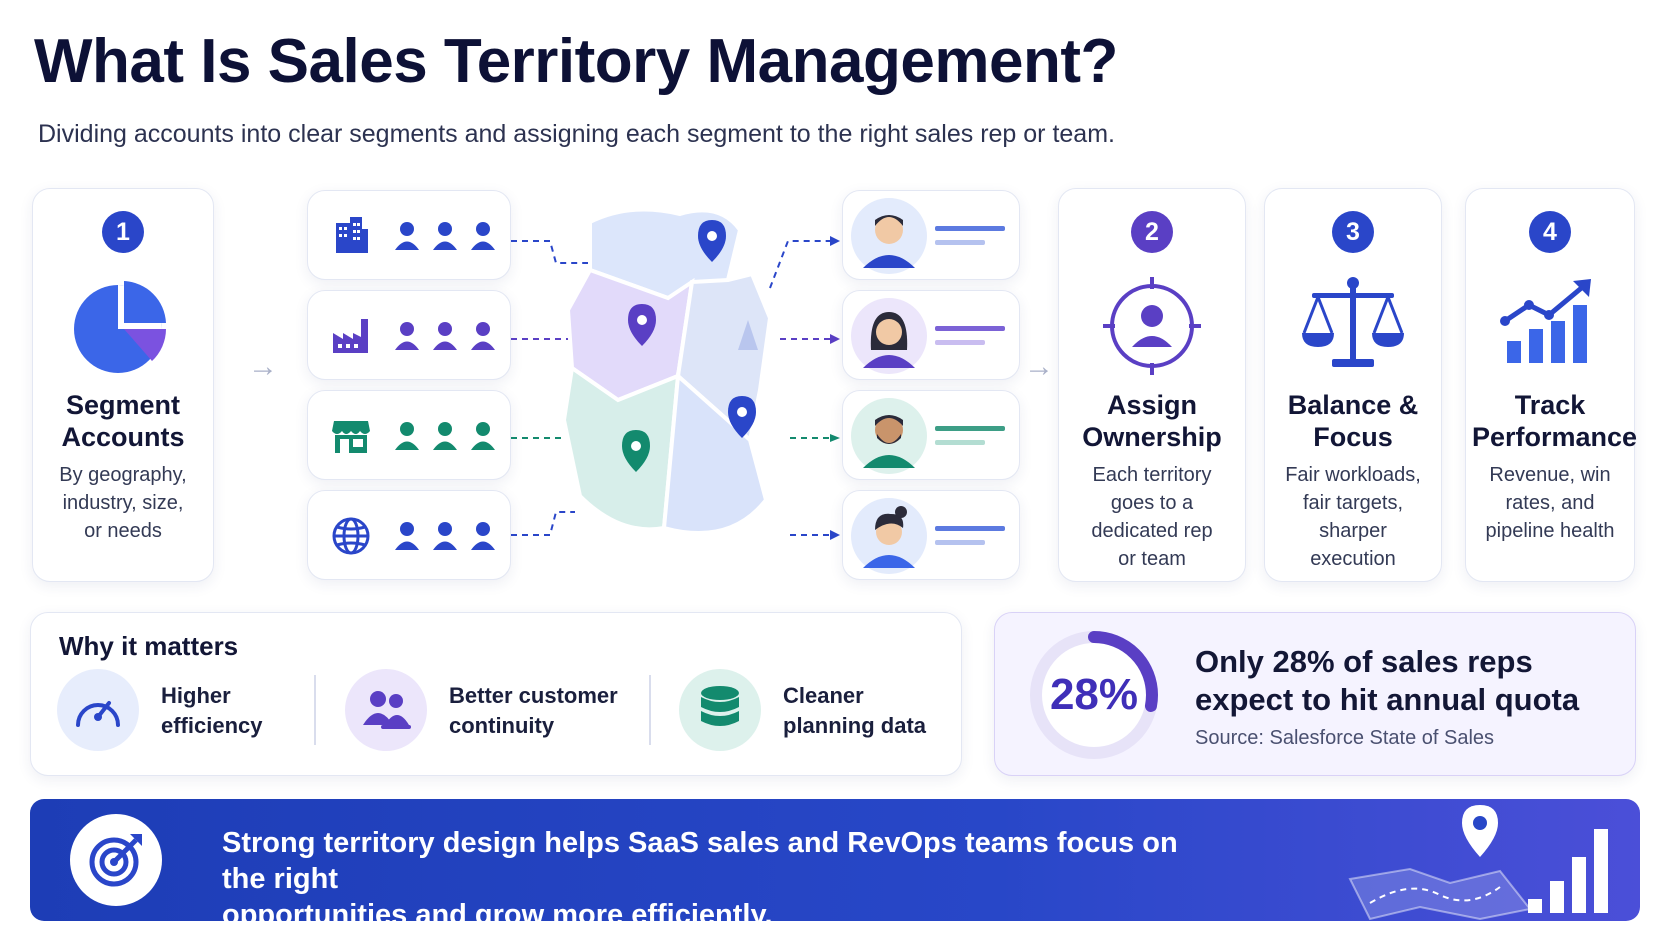 The image size is (1672, 941). I want to click on growth-chart-icon, so click(1545, 321).